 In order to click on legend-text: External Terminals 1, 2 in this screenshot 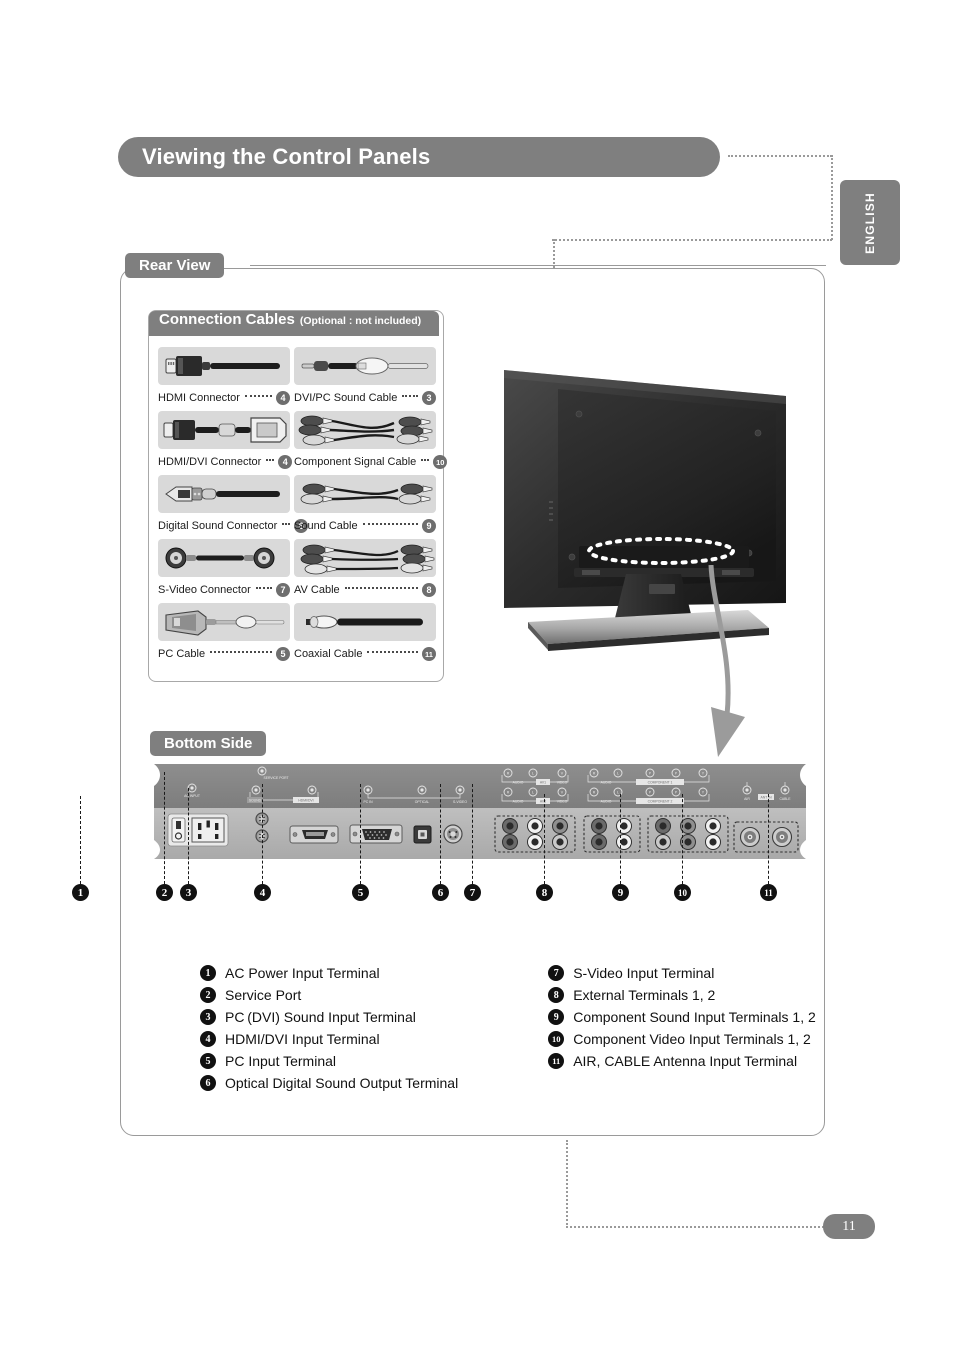, I will do `click(644, 995)`.